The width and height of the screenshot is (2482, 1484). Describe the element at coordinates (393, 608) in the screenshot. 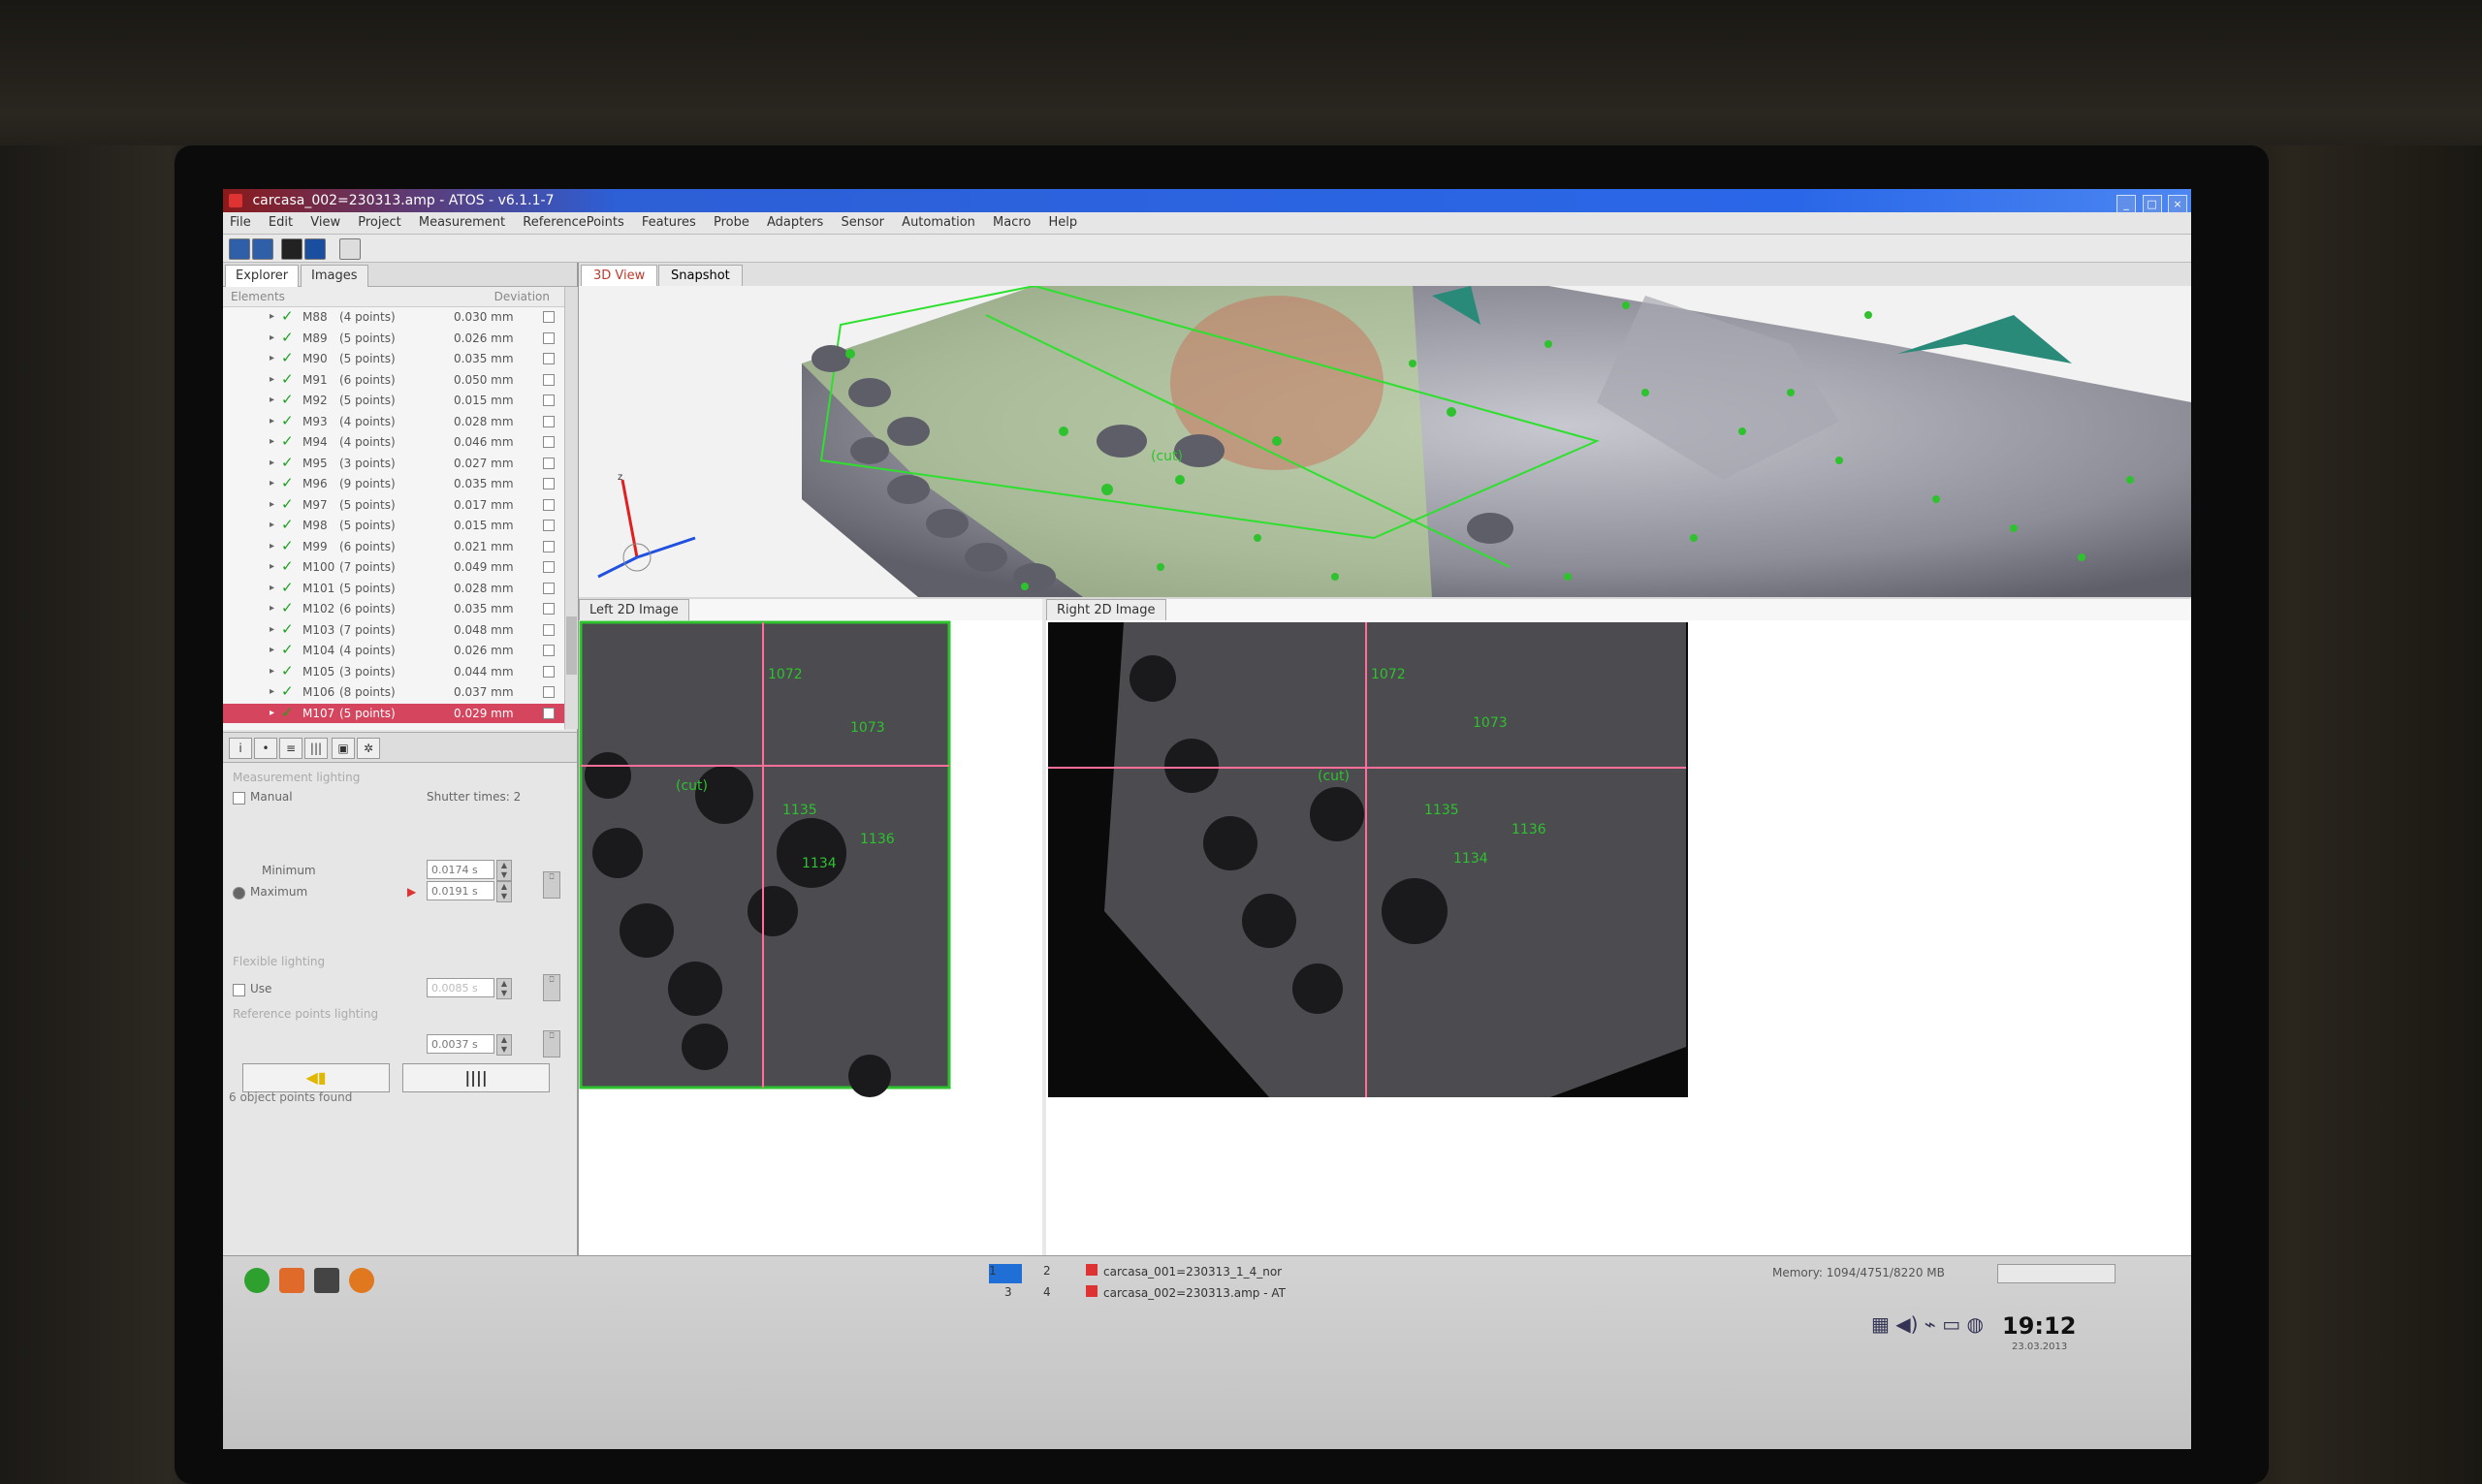

I see `tree-item: ▸ ✓ M102 (6 points) 0.035 mm` at that location.